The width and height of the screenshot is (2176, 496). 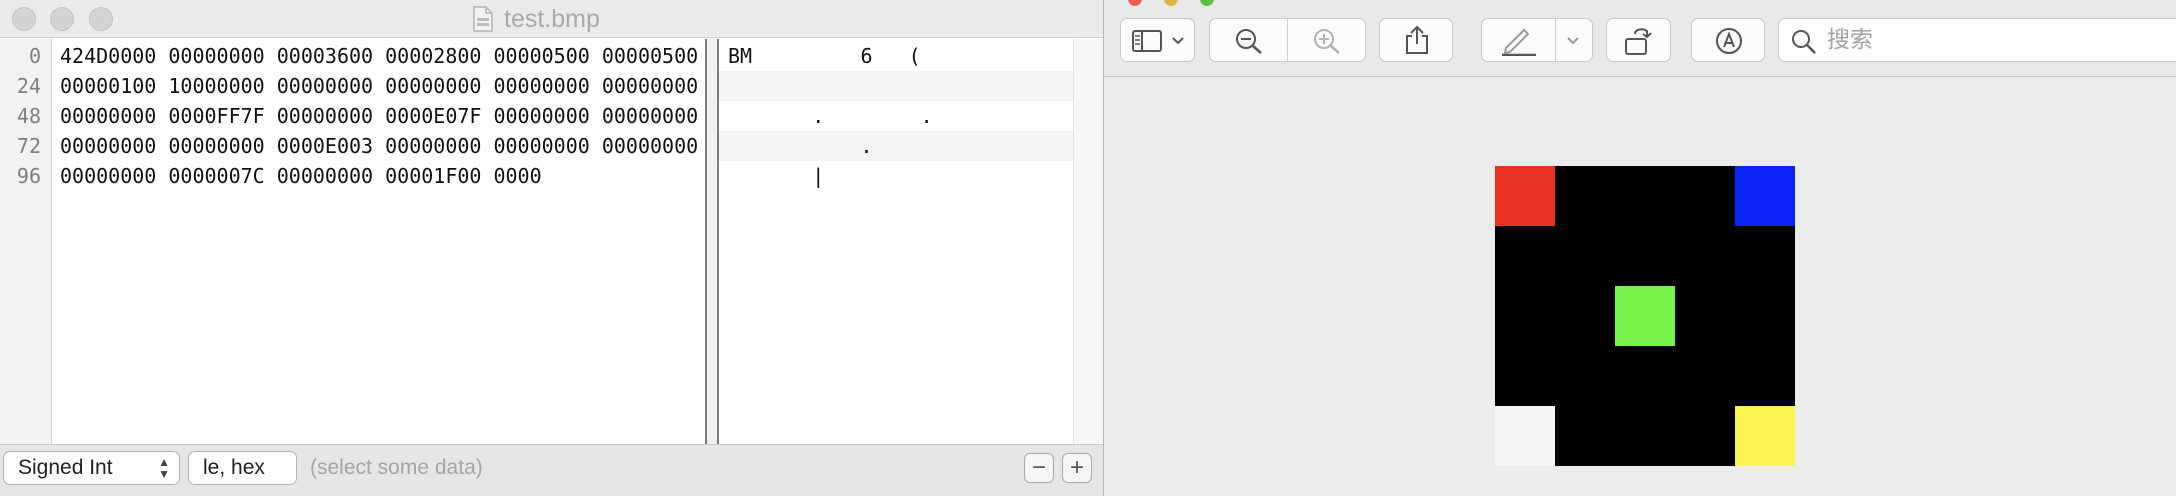 I want to click on window-title: test.bmp, so click(x=552, y=18).